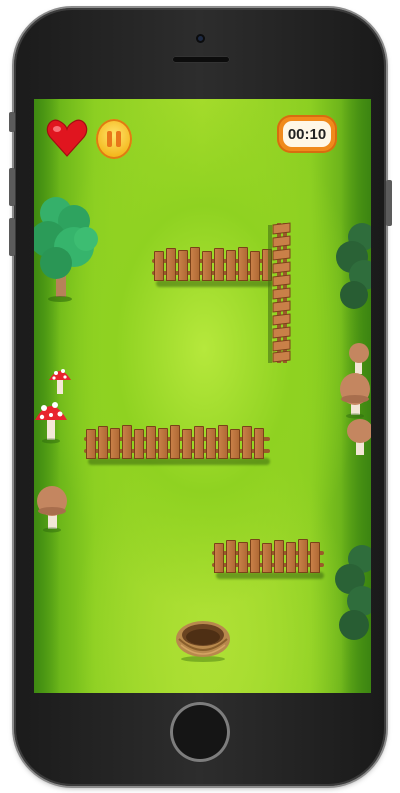  I want to click on fence-upper-vertical, so click(279, 292).